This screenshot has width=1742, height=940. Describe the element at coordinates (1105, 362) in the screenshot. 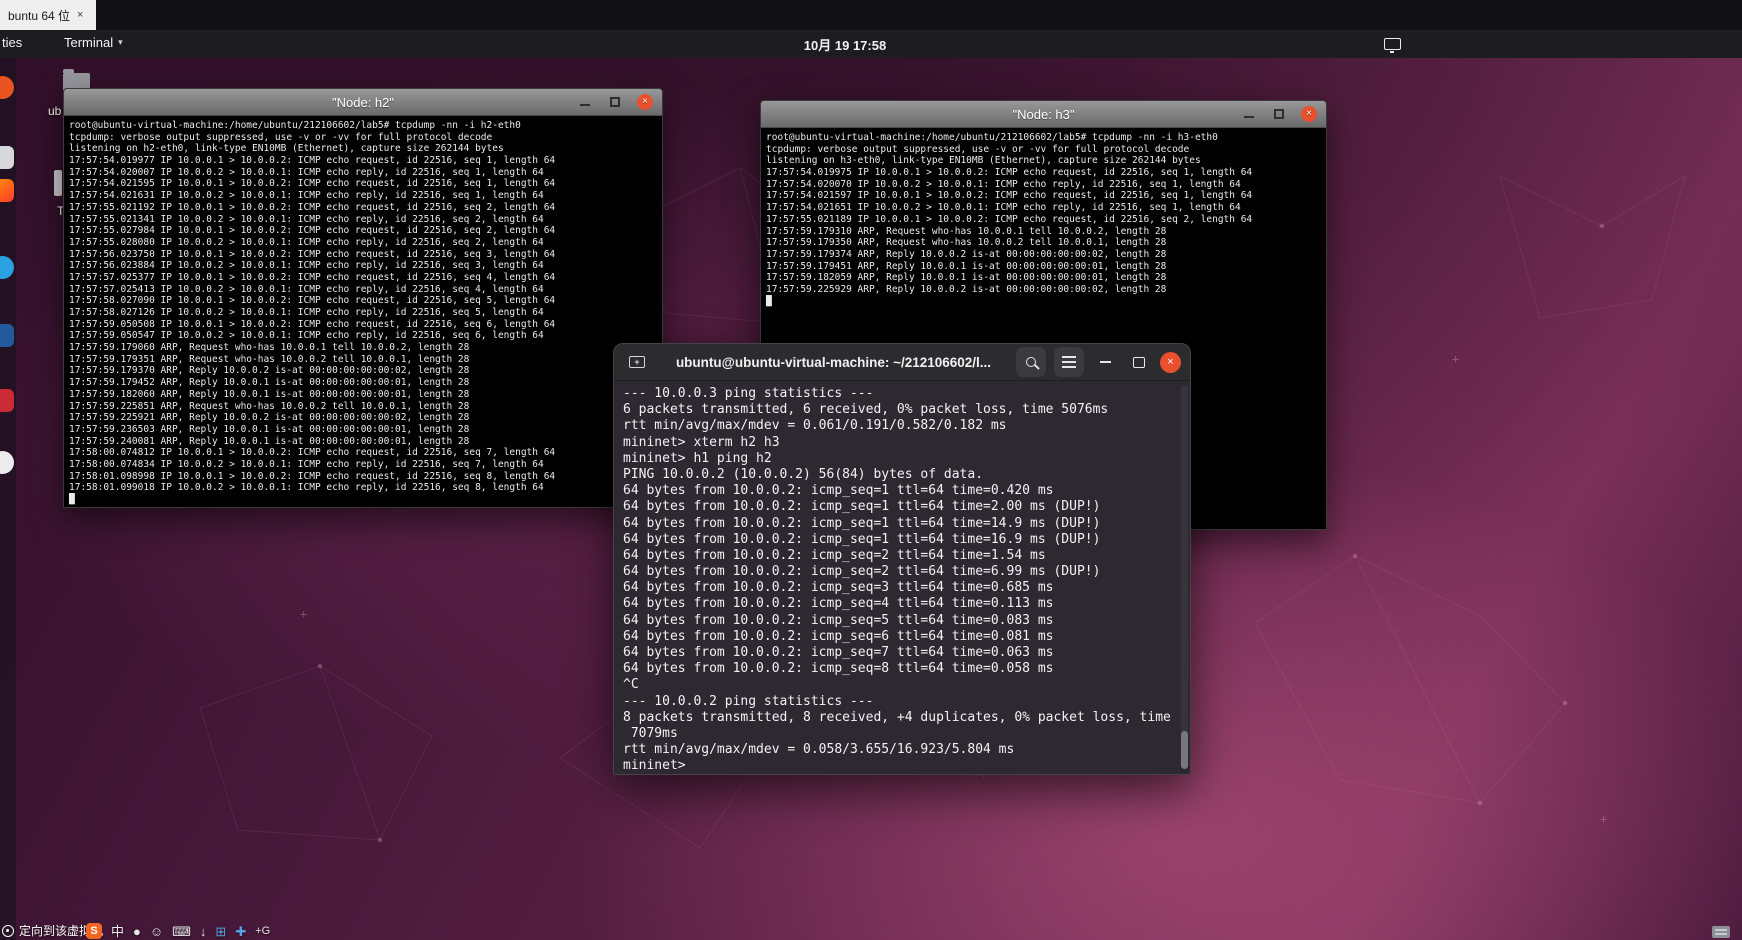

I see `minimize-button` at that location.